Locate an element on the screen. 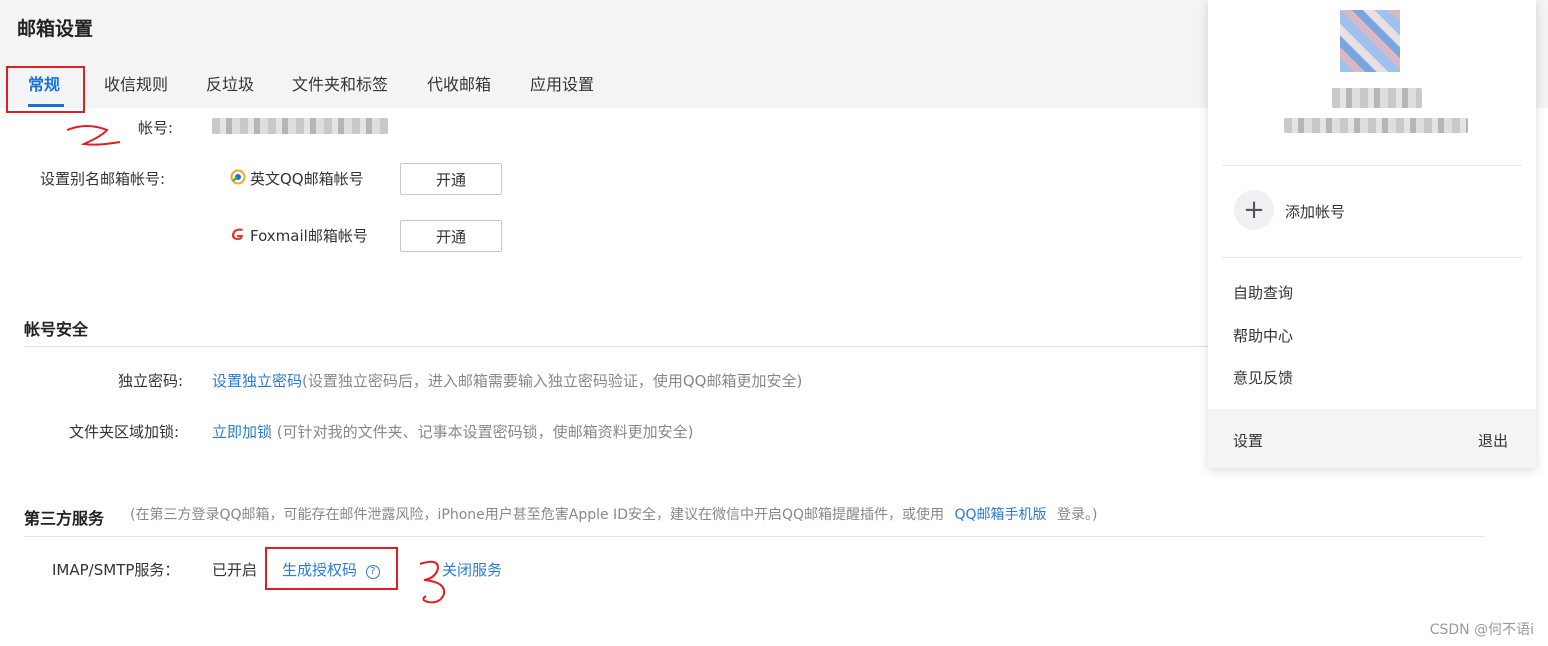 This screenshot has width=1548, height=646. feedback-item: 意见反馈 is located at coordinates (1263, 377).